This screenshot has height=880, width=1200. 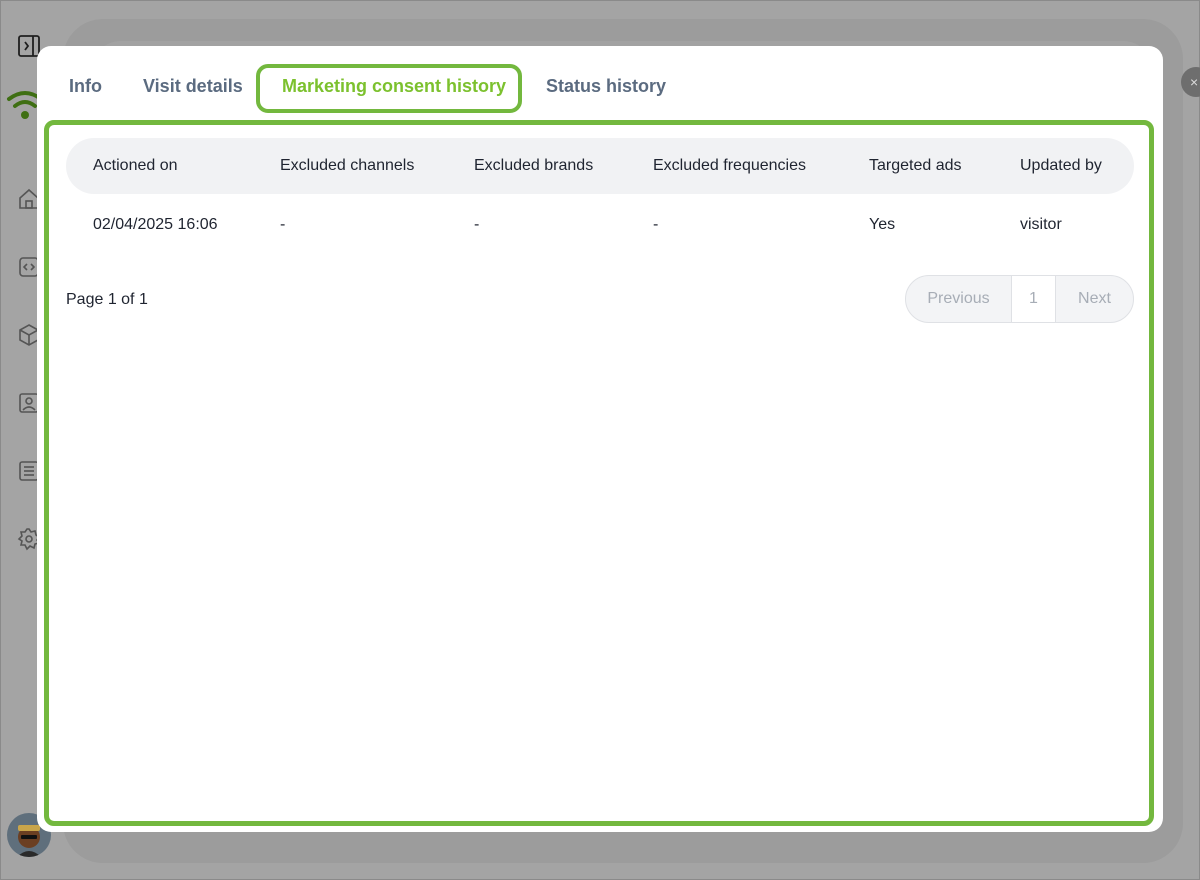 I want to click on column-header-excluded-frequencies: Excluded frequencies, so click(x=729, y=166).